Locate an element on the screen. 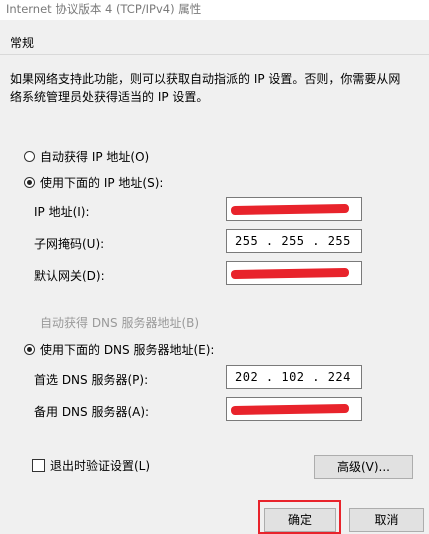  manual-ip-radio: 使用下面的 IP 地址(S): is located at coordinates (93, 182).